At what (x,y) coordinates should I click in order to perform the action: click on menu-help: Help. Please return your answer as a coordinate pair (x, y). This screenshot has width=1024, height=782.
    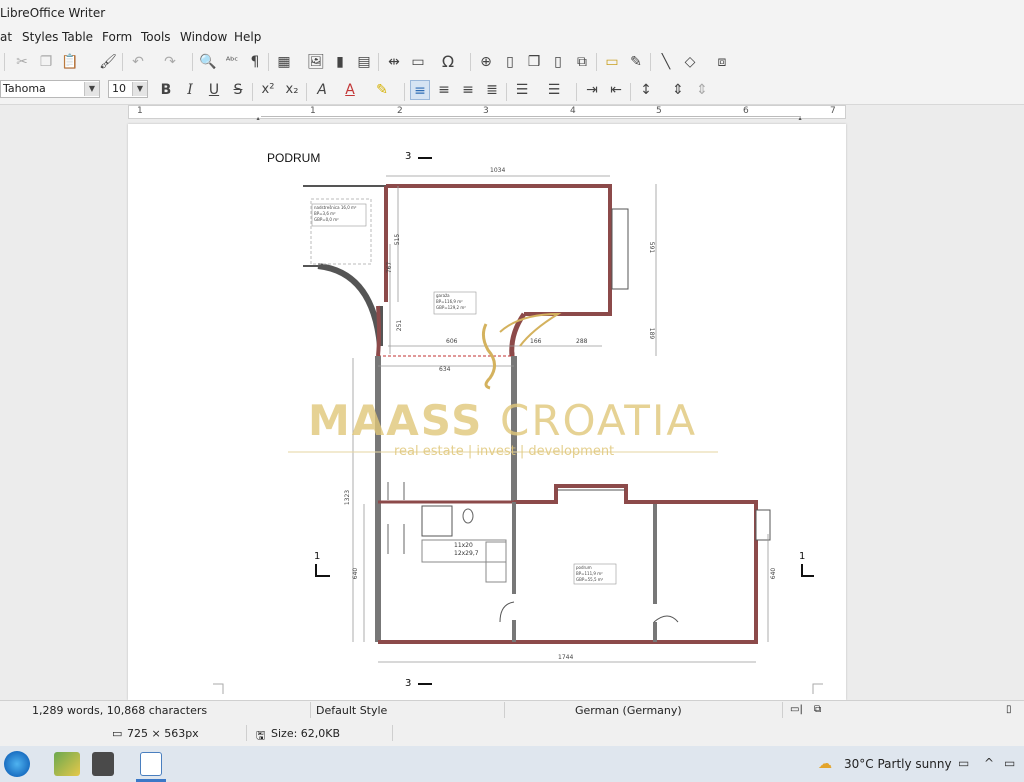
    Looking at the image, I should click on (247, 37).